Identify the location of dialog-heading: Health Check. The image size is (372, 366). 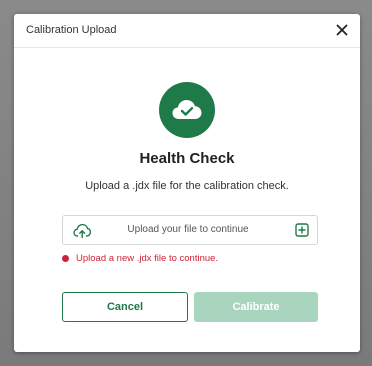
(187, 158).